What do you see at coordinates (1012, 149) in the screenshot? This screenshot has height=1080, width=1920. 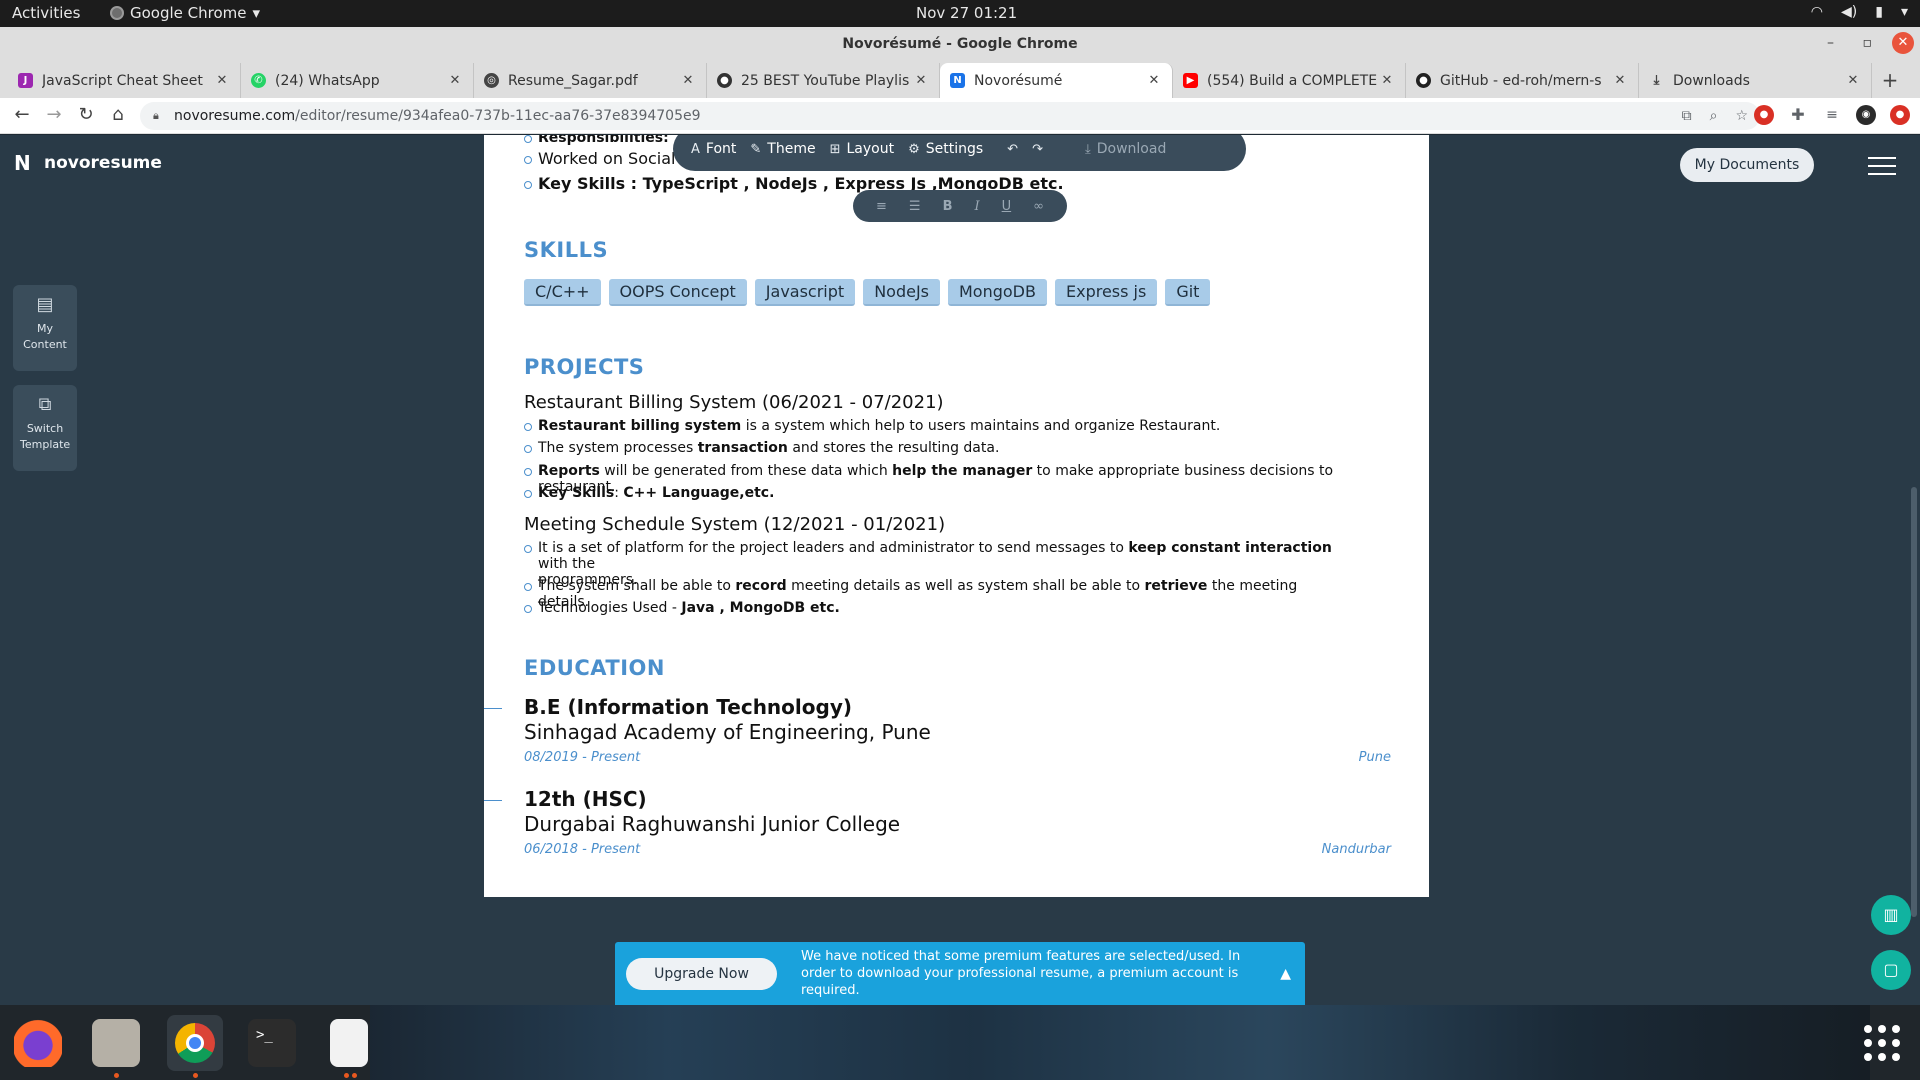 I see `undo-button: ↶` at bounding box center [1012, 149].